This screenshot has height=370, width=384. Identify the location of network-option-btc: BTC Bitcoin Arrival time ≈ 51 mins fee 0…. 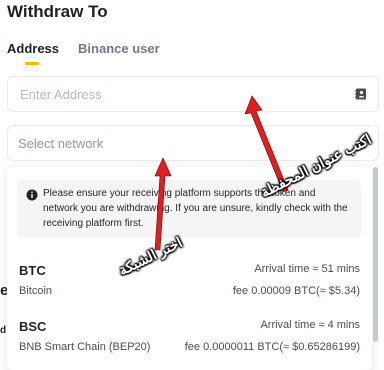
(189, 285).